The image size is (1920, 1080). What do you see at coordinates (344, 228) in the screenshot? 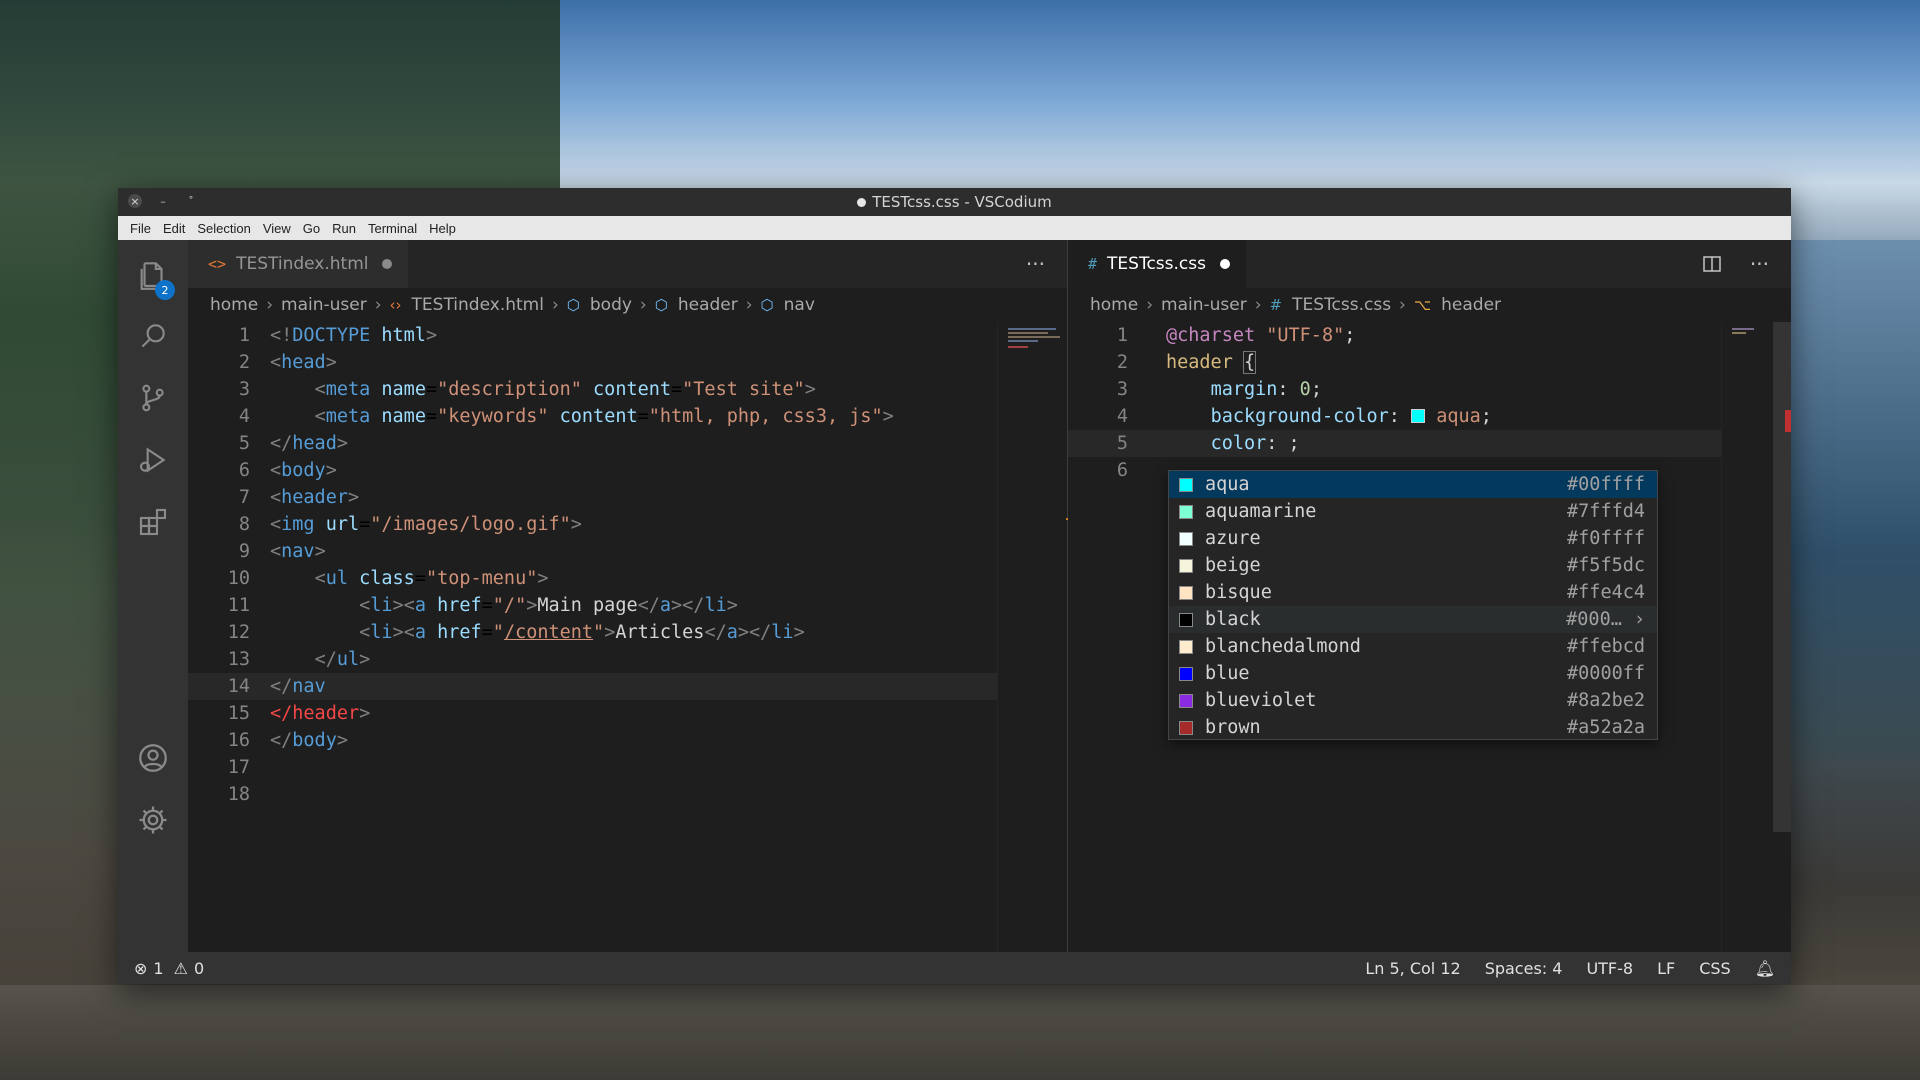
I see `menu-run: Run` at bounding box center [344, 228].